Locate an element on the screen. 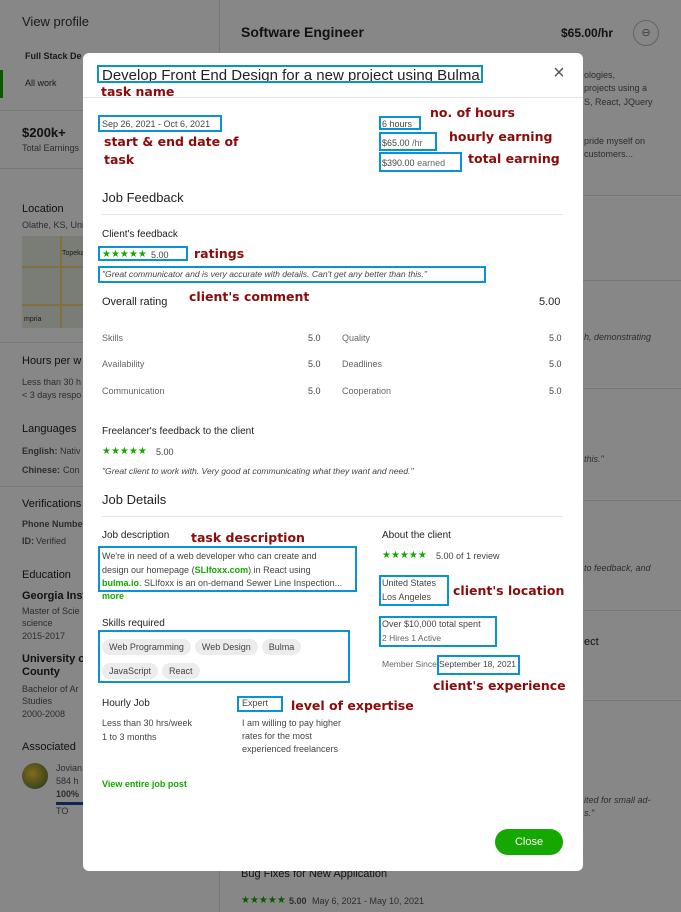 This screenshot has width=681, height=912. annotation-box-client-spent is located at coordinates (438, 631).